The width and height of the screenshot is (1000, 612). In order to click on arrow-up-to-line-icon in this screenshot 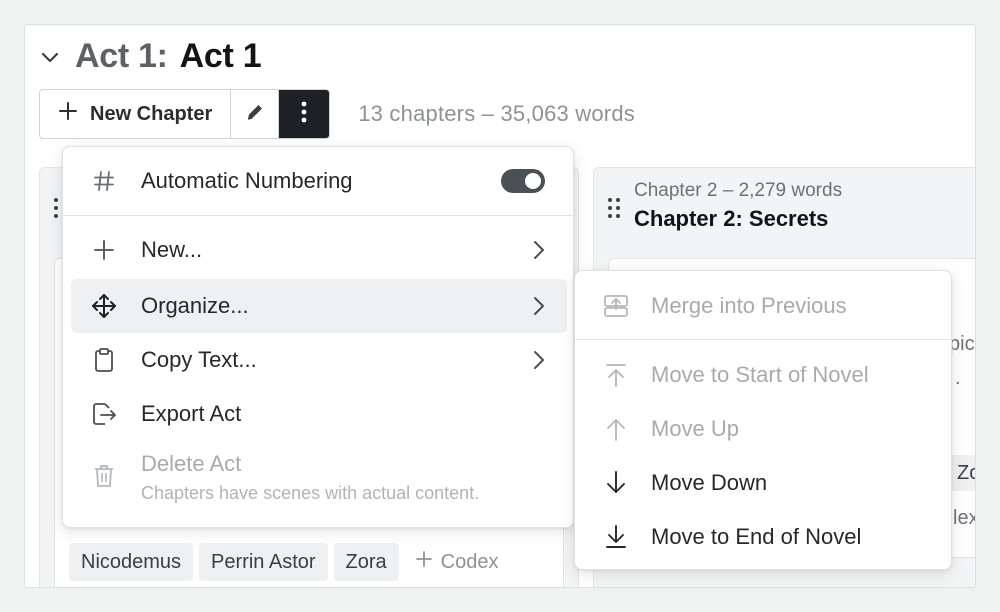, I will do `click(616, 375)`.